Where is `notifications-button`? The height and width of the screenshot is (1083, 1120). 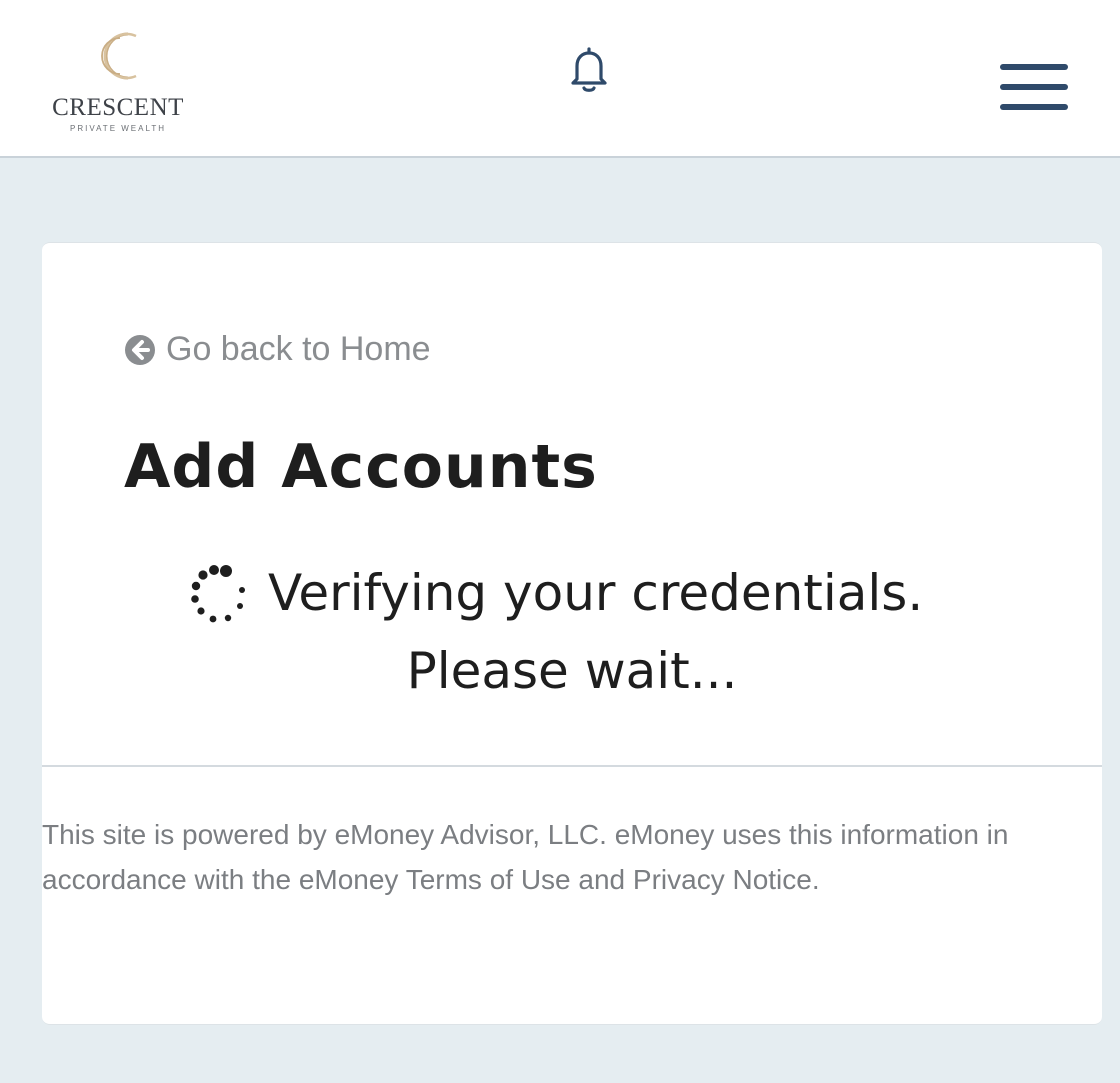 notifications-button is located at coordinates (589, 69).